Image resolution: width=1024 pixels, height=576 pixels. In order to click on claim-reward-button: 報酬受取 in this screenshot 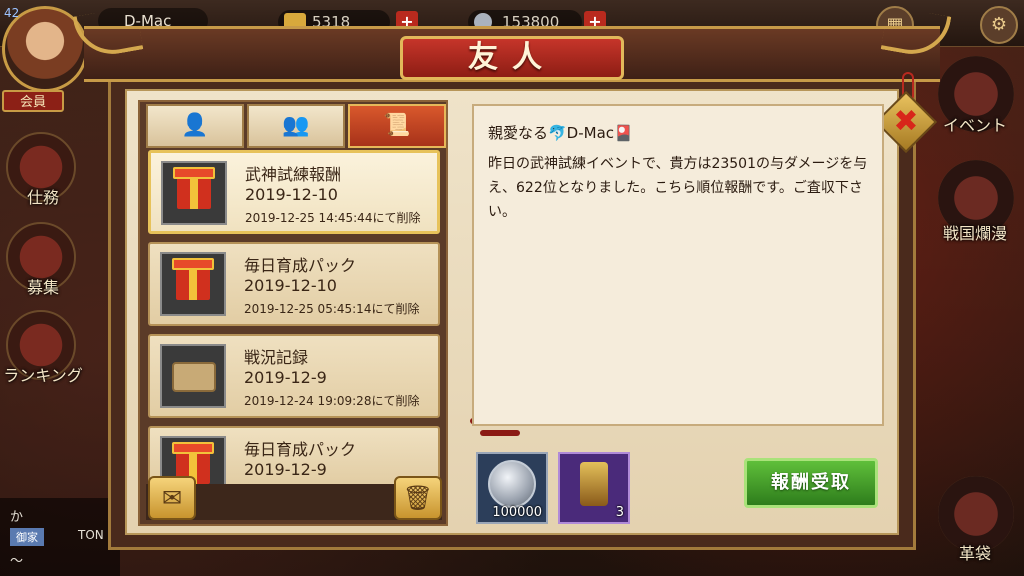, I will do `click(811, 483)`.